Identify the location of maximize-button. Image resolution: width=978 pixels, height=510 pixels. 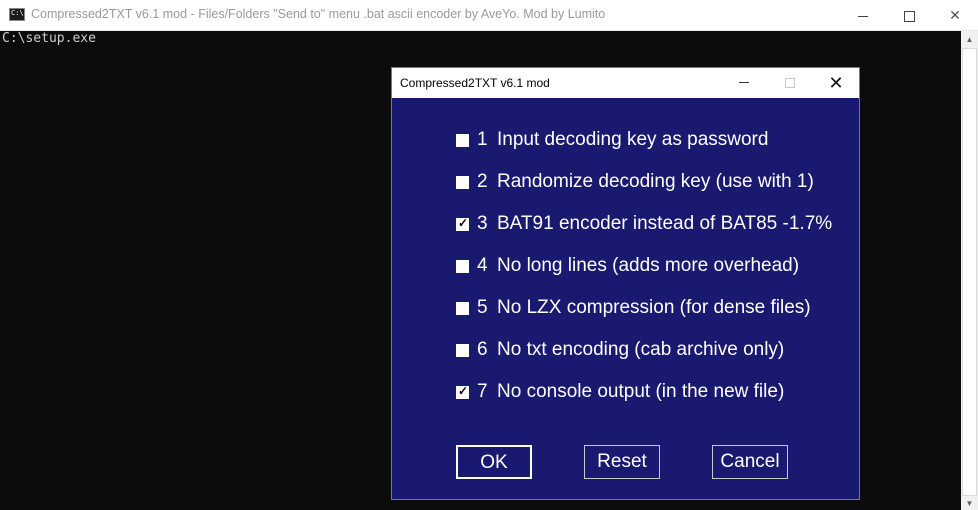
(909, 15).